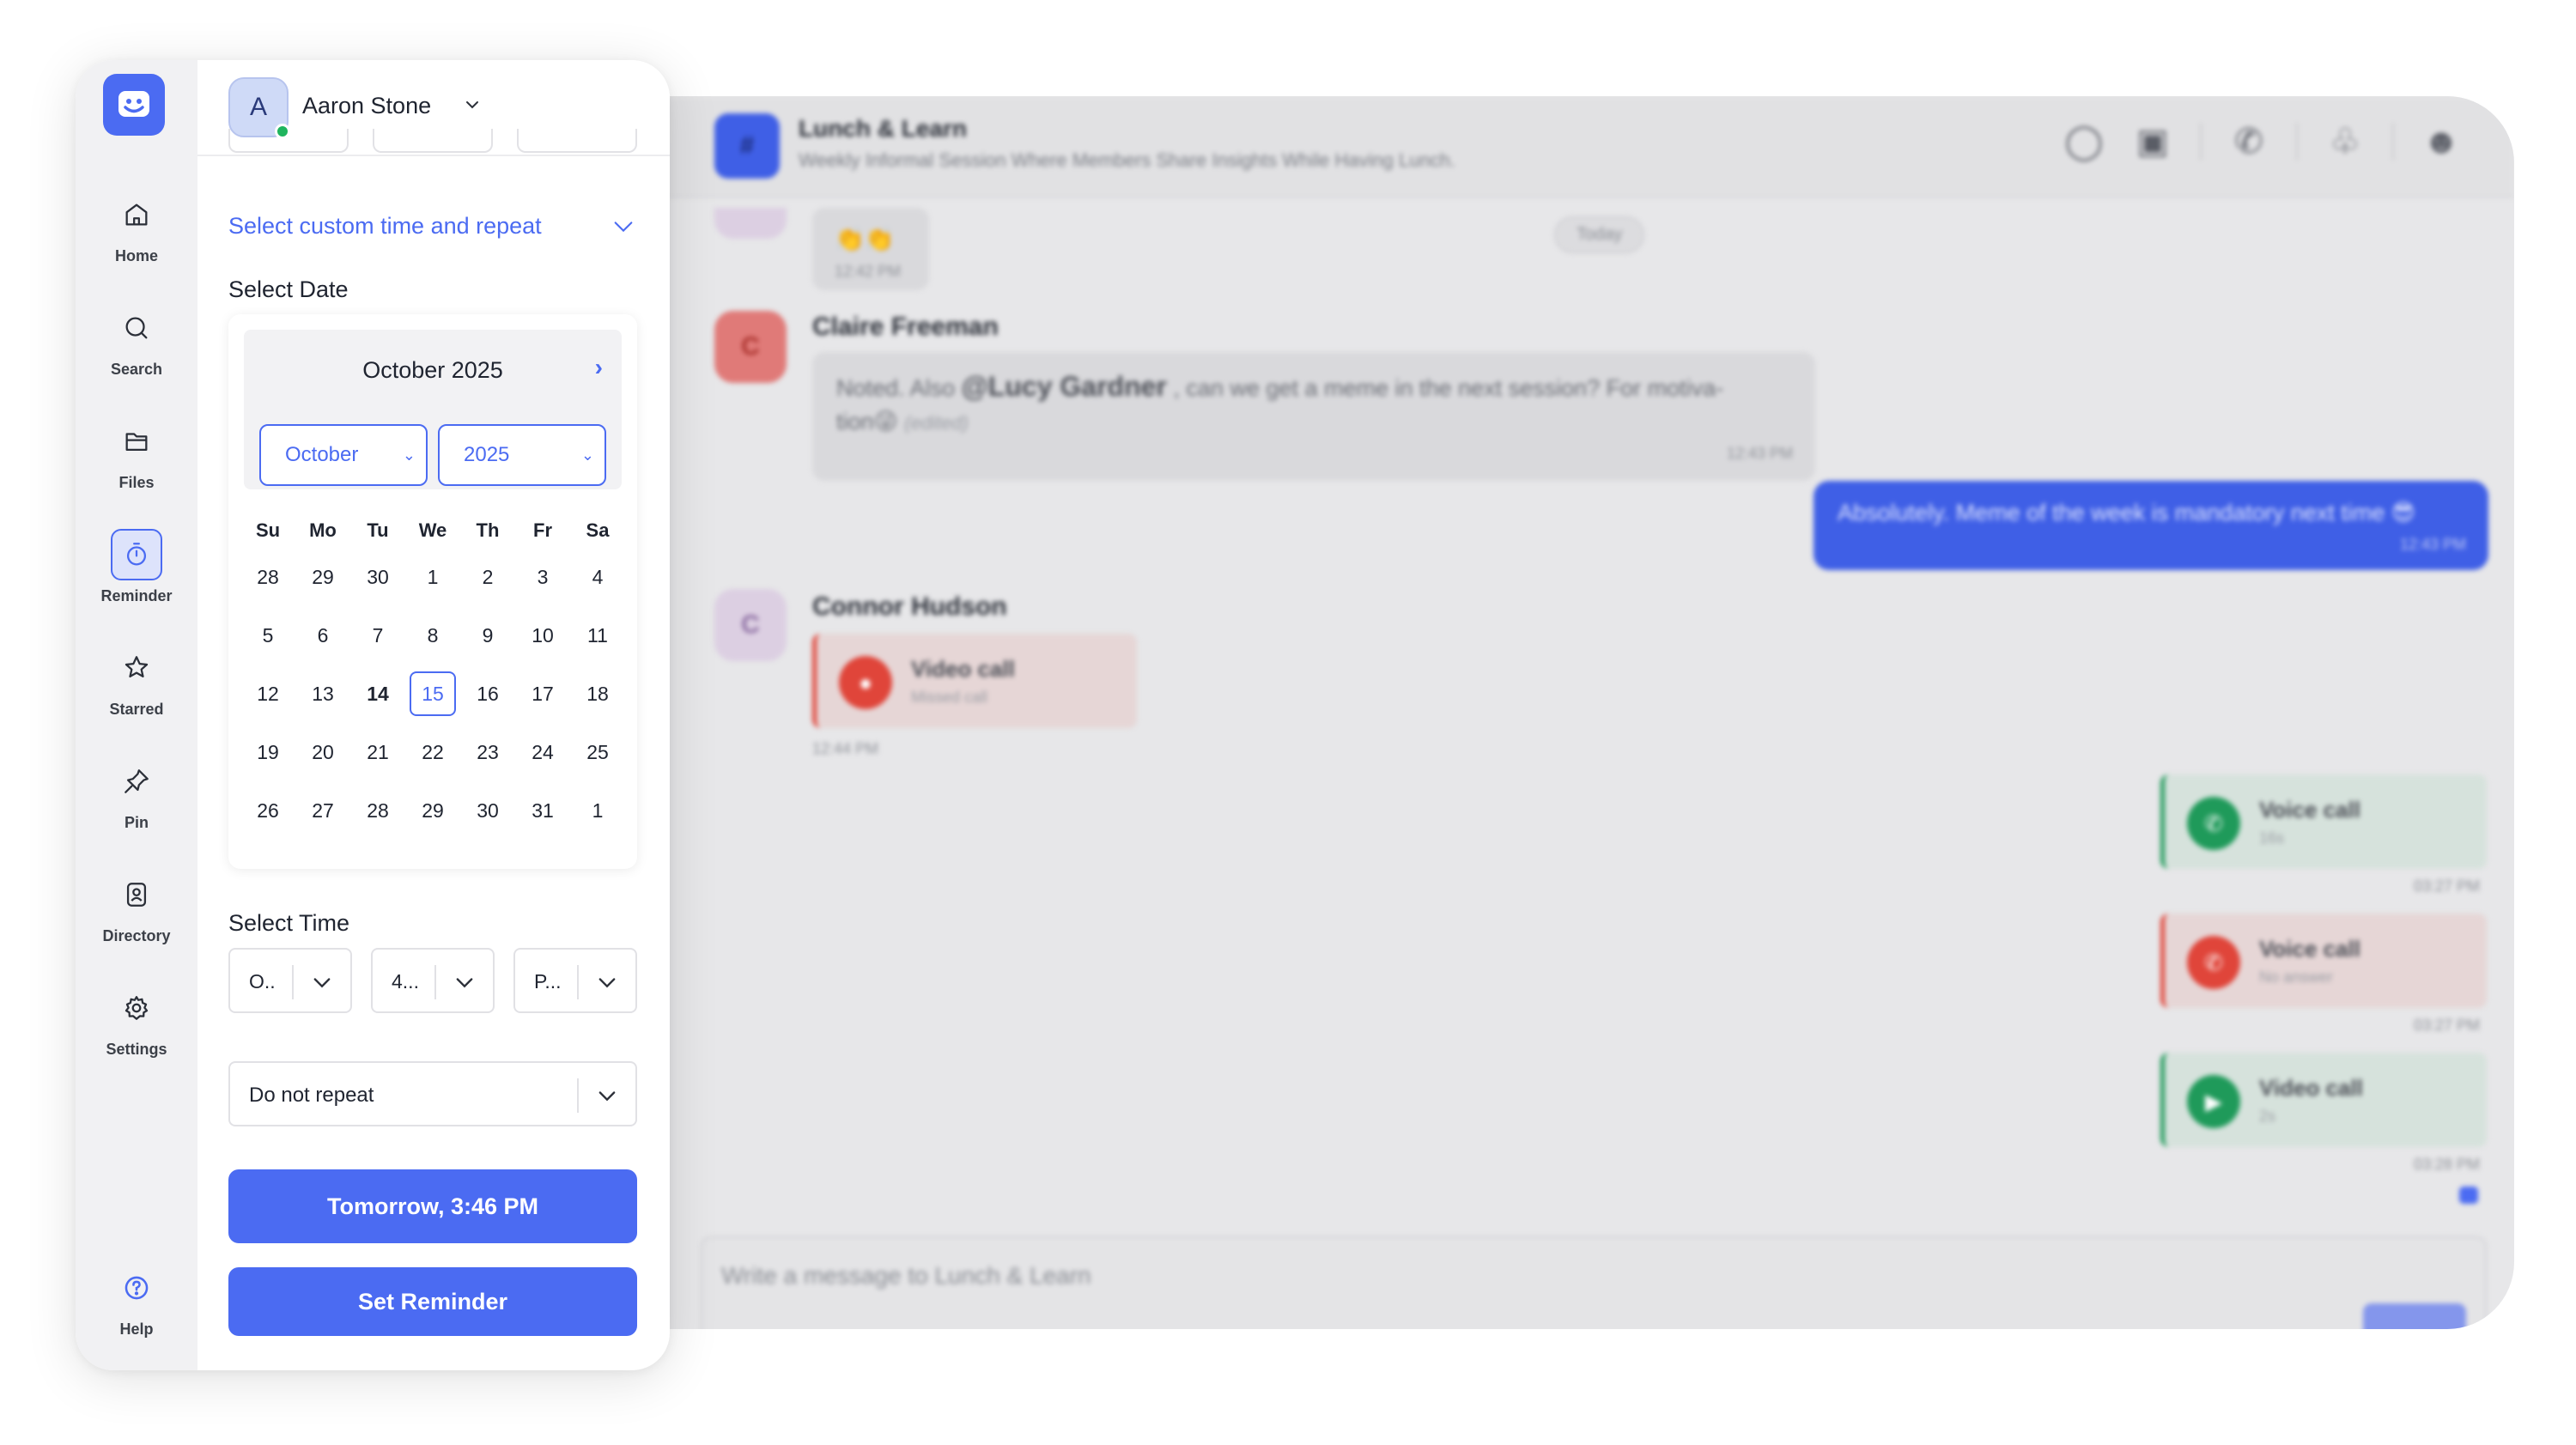 The width and height of the screenshot is (2576, 1445). What do you see at coordinates (137, 463) in the screenshot?
I see `sidebar-item-files: Files` at bounding box center [137, 463].